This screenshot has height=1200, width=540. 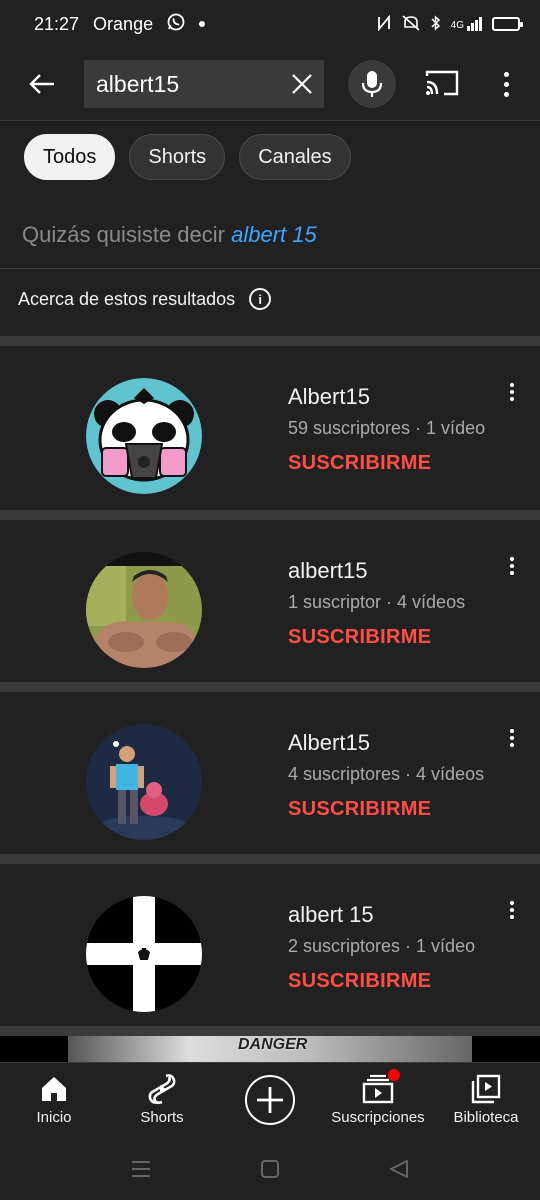 What do you see at coordinates (270, 268) in the screenshot?
I see `suggestion-divider` at bounding box center [270, 268].